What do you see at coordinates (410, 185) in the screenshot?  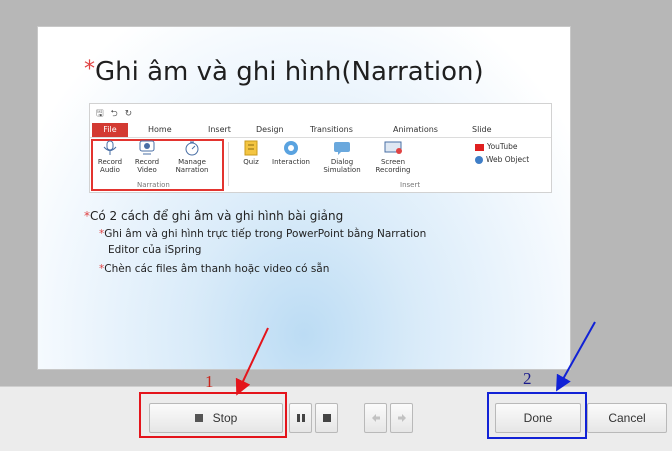 I see `insert-group-label: Insert` at bounding box center [410, 185].